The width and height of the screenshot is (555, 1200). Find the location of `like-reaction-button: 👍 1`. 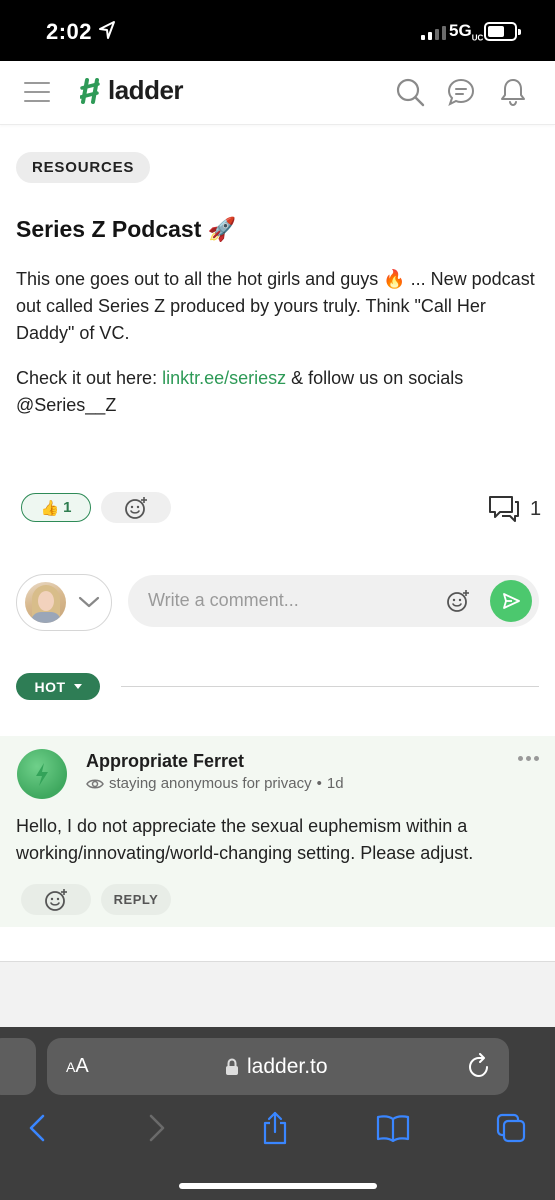

like-reaction-button: 👍 1 is located at coordinates (56, 507).